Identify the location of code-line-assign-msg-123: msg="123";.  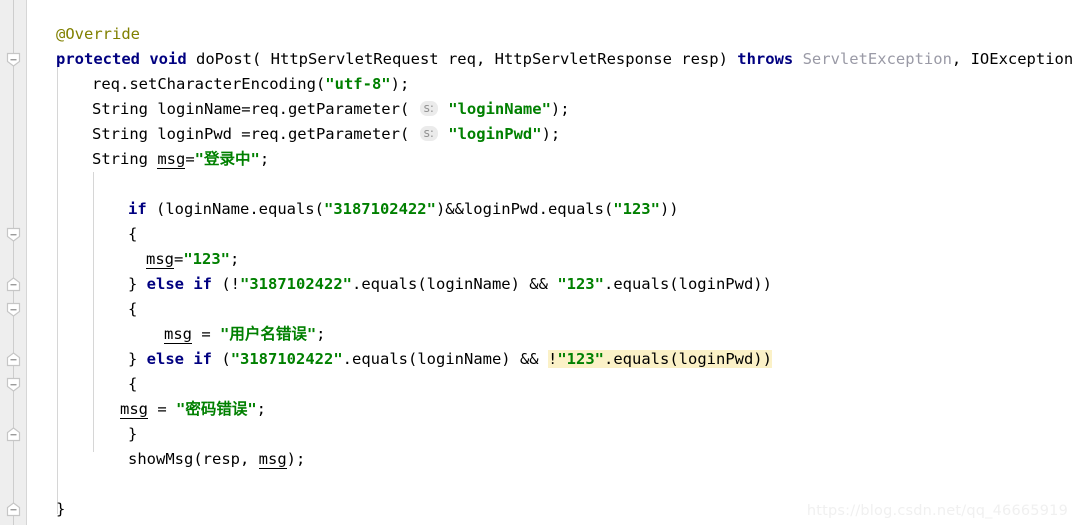
(133, 259).